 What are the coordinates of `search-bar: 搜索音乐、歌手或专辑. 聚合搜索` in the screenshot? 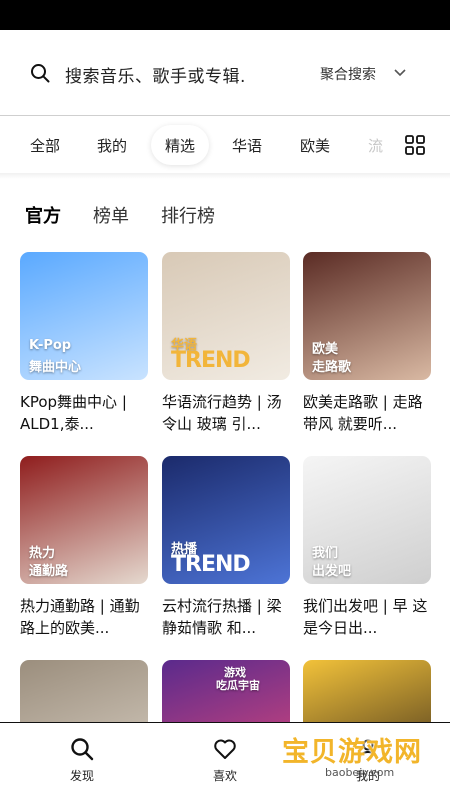 It's located at (225, 73).